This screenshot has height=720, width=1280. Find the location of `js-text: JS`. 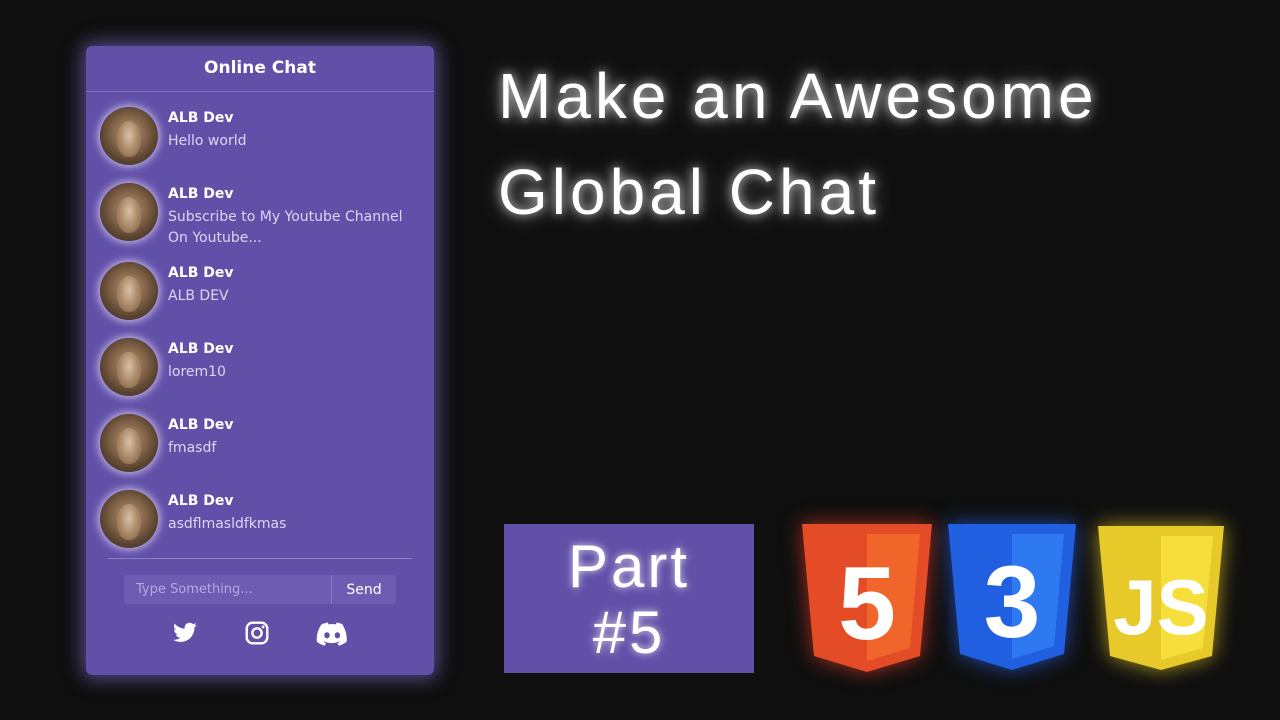

js-text: JS is located at coordinates (1160, 607).